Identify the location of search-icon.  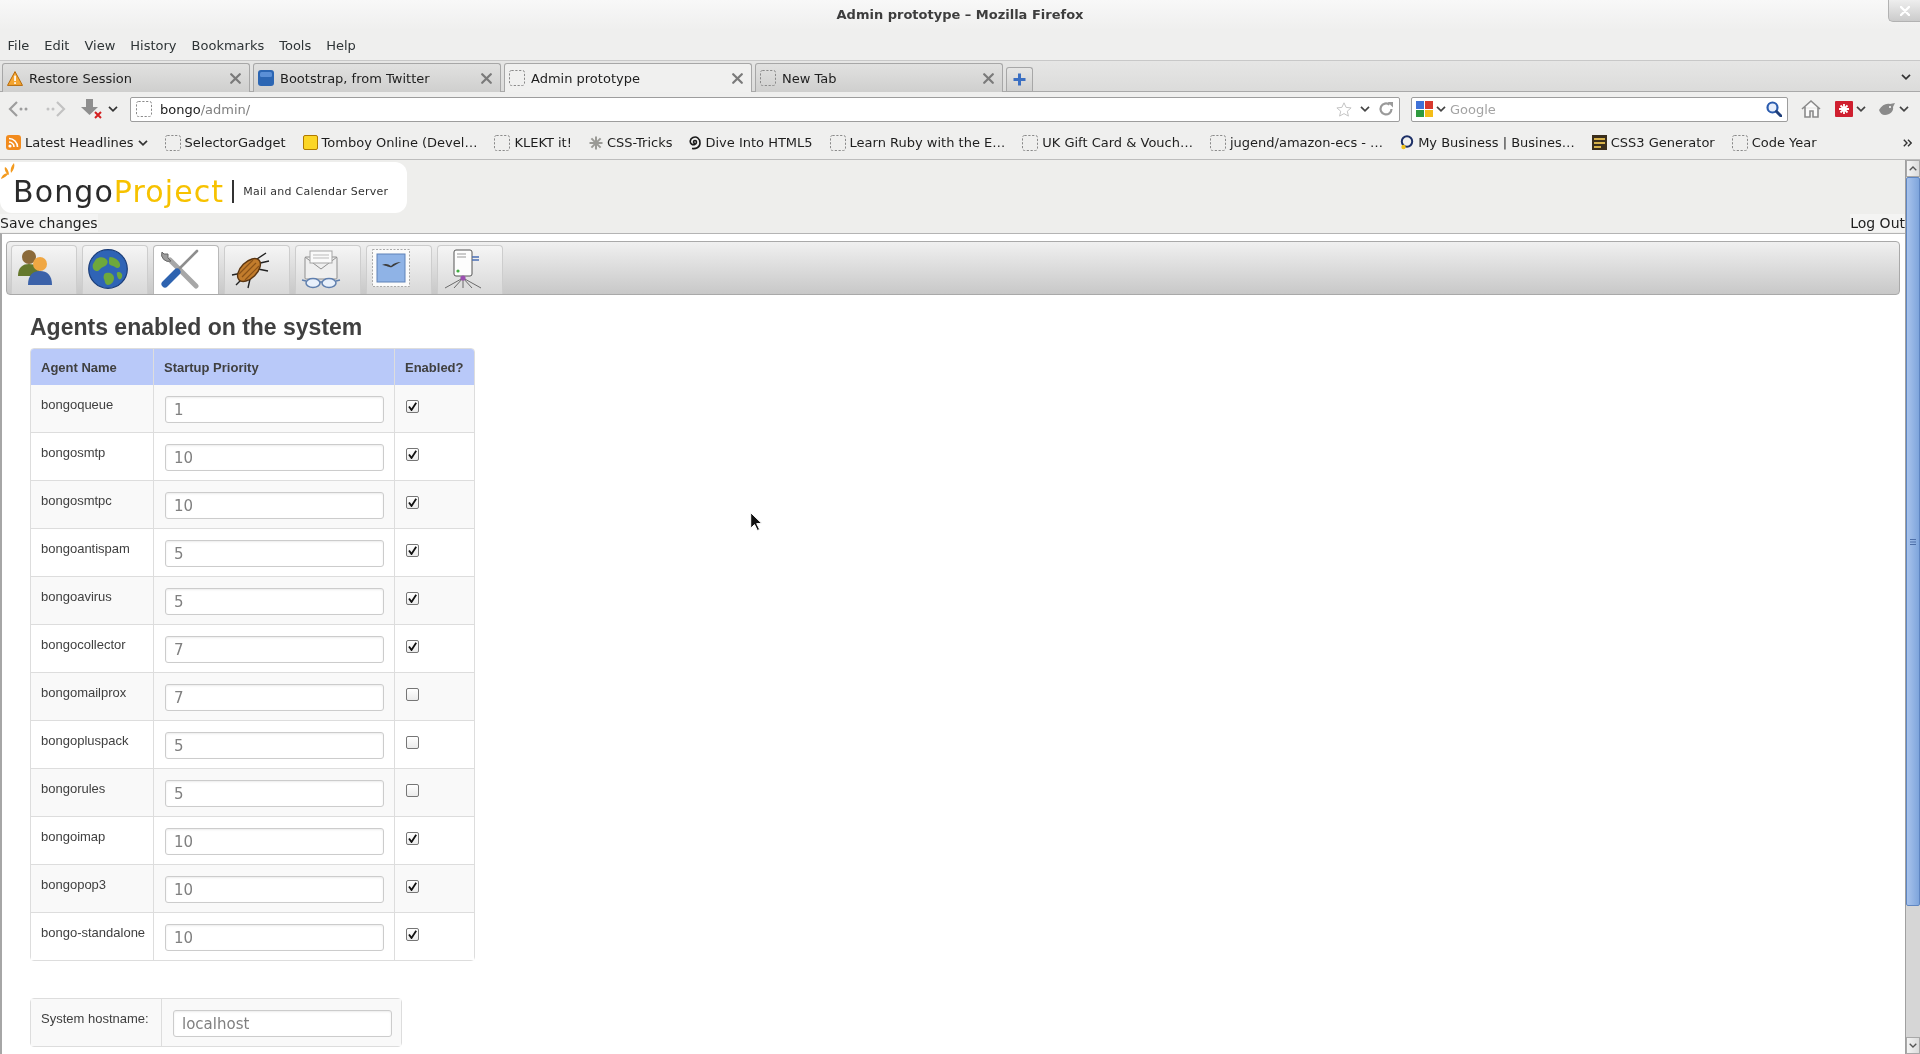
(1774, 108).